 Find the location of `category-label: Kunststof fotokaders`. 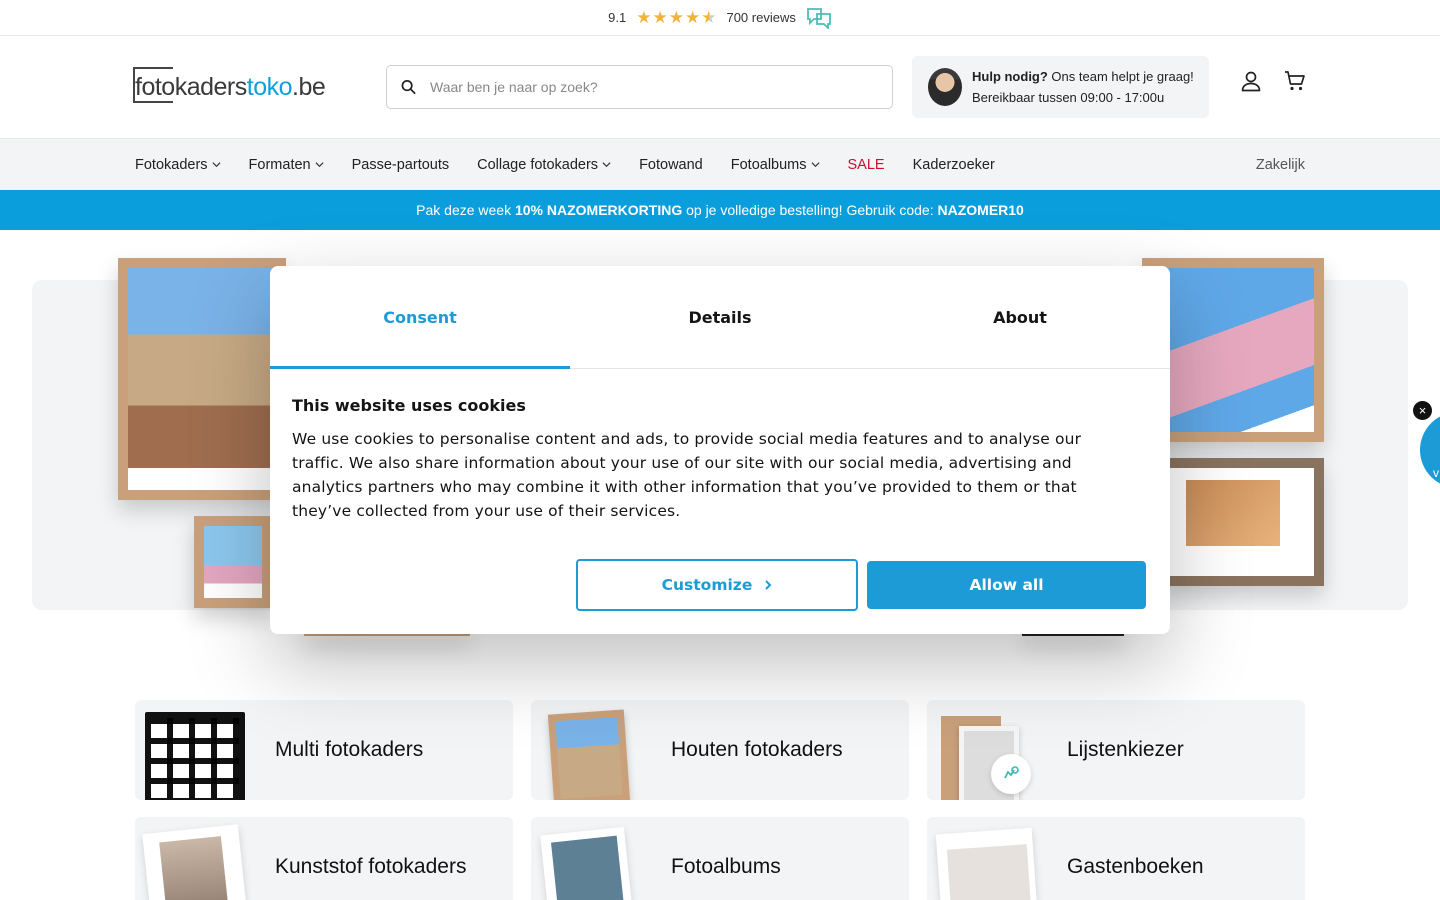

category-label: Kunststof fotokaders is located at coordinates (371, 866).